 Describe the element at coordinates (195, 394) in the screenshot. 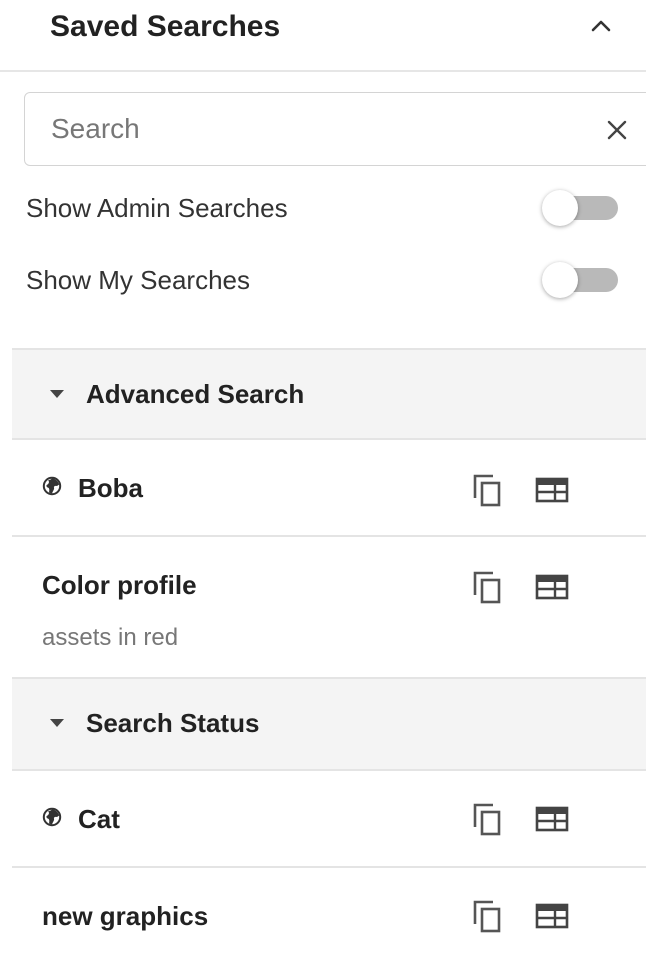

I see `group-title: Advanced Search` at that location.